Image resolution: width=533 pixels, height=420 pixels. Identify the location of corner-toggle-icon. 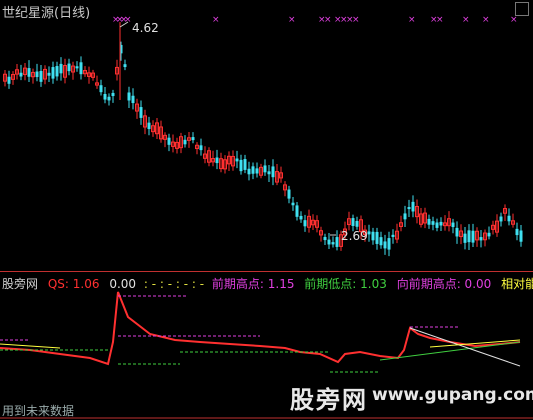
(522, 9).